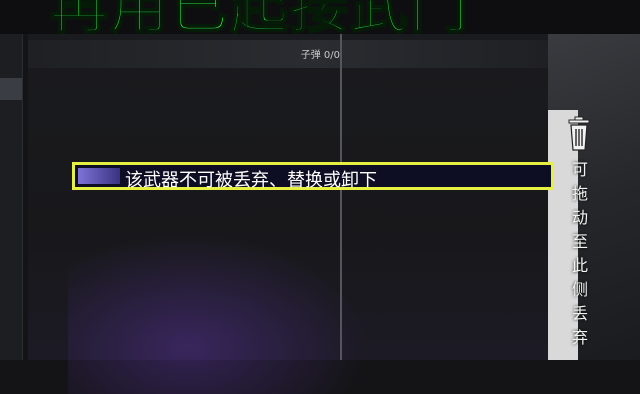 Image resolution: width=640 pixels, height=394 pixels. I want to click on panel-divider, so click(341, 197).